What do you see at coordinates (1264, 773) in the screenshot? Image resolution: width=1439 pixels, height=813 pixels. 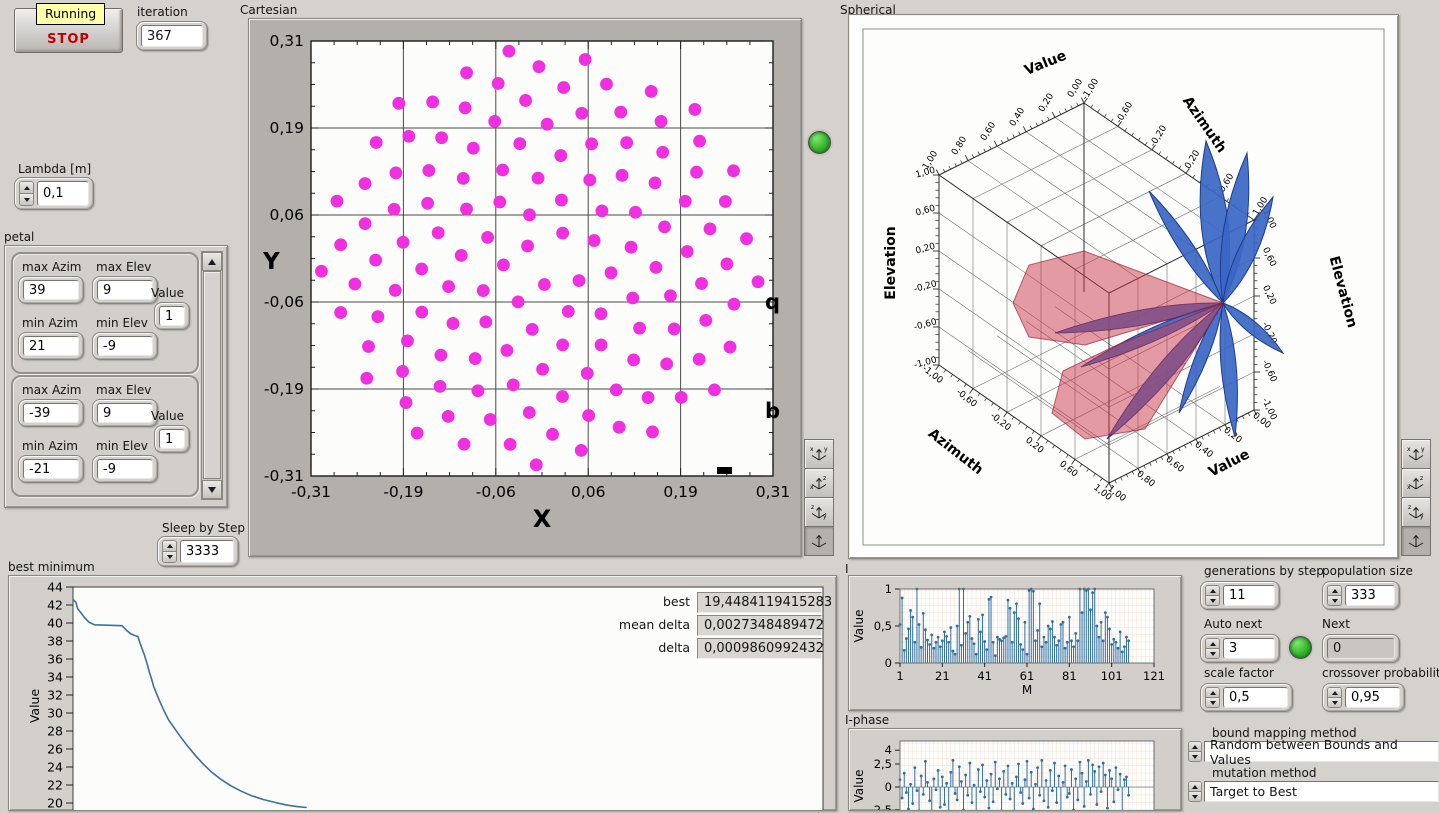 I see `mutation-label: mutation method` at bounding box center [1264, 773].